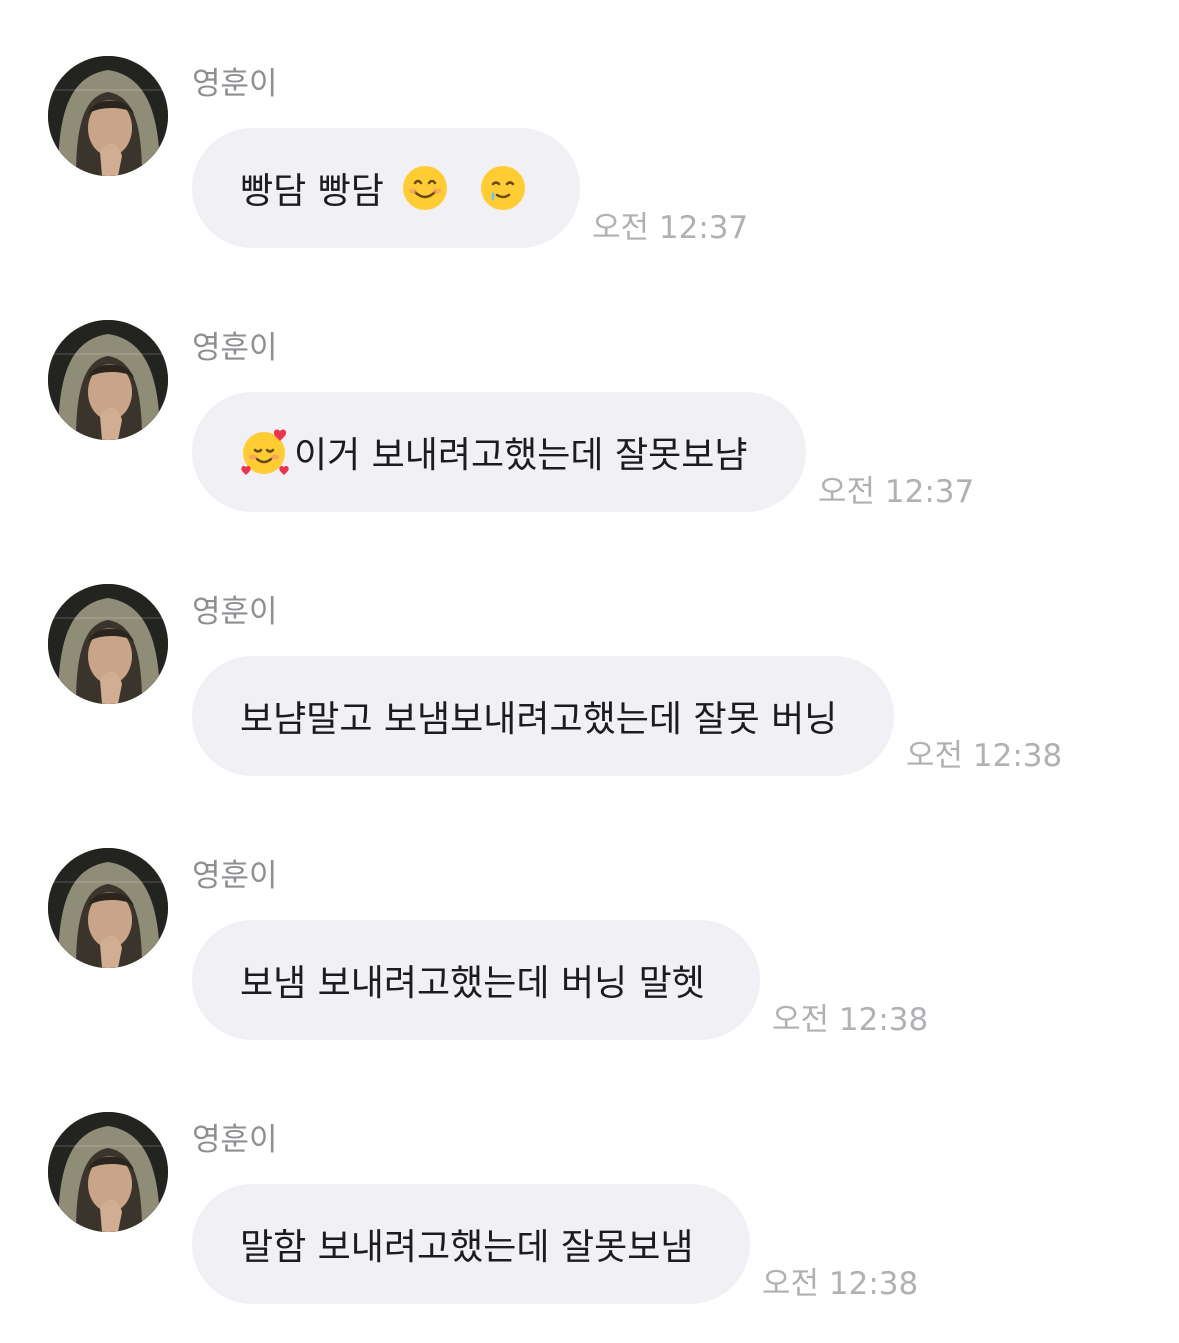 Image resolution: width=1179 pixels, height=1343 pixels. Describe the element at coordinates (503, 188) in the screenshot. I see `smiling-face-with-tear-icon` at that location.